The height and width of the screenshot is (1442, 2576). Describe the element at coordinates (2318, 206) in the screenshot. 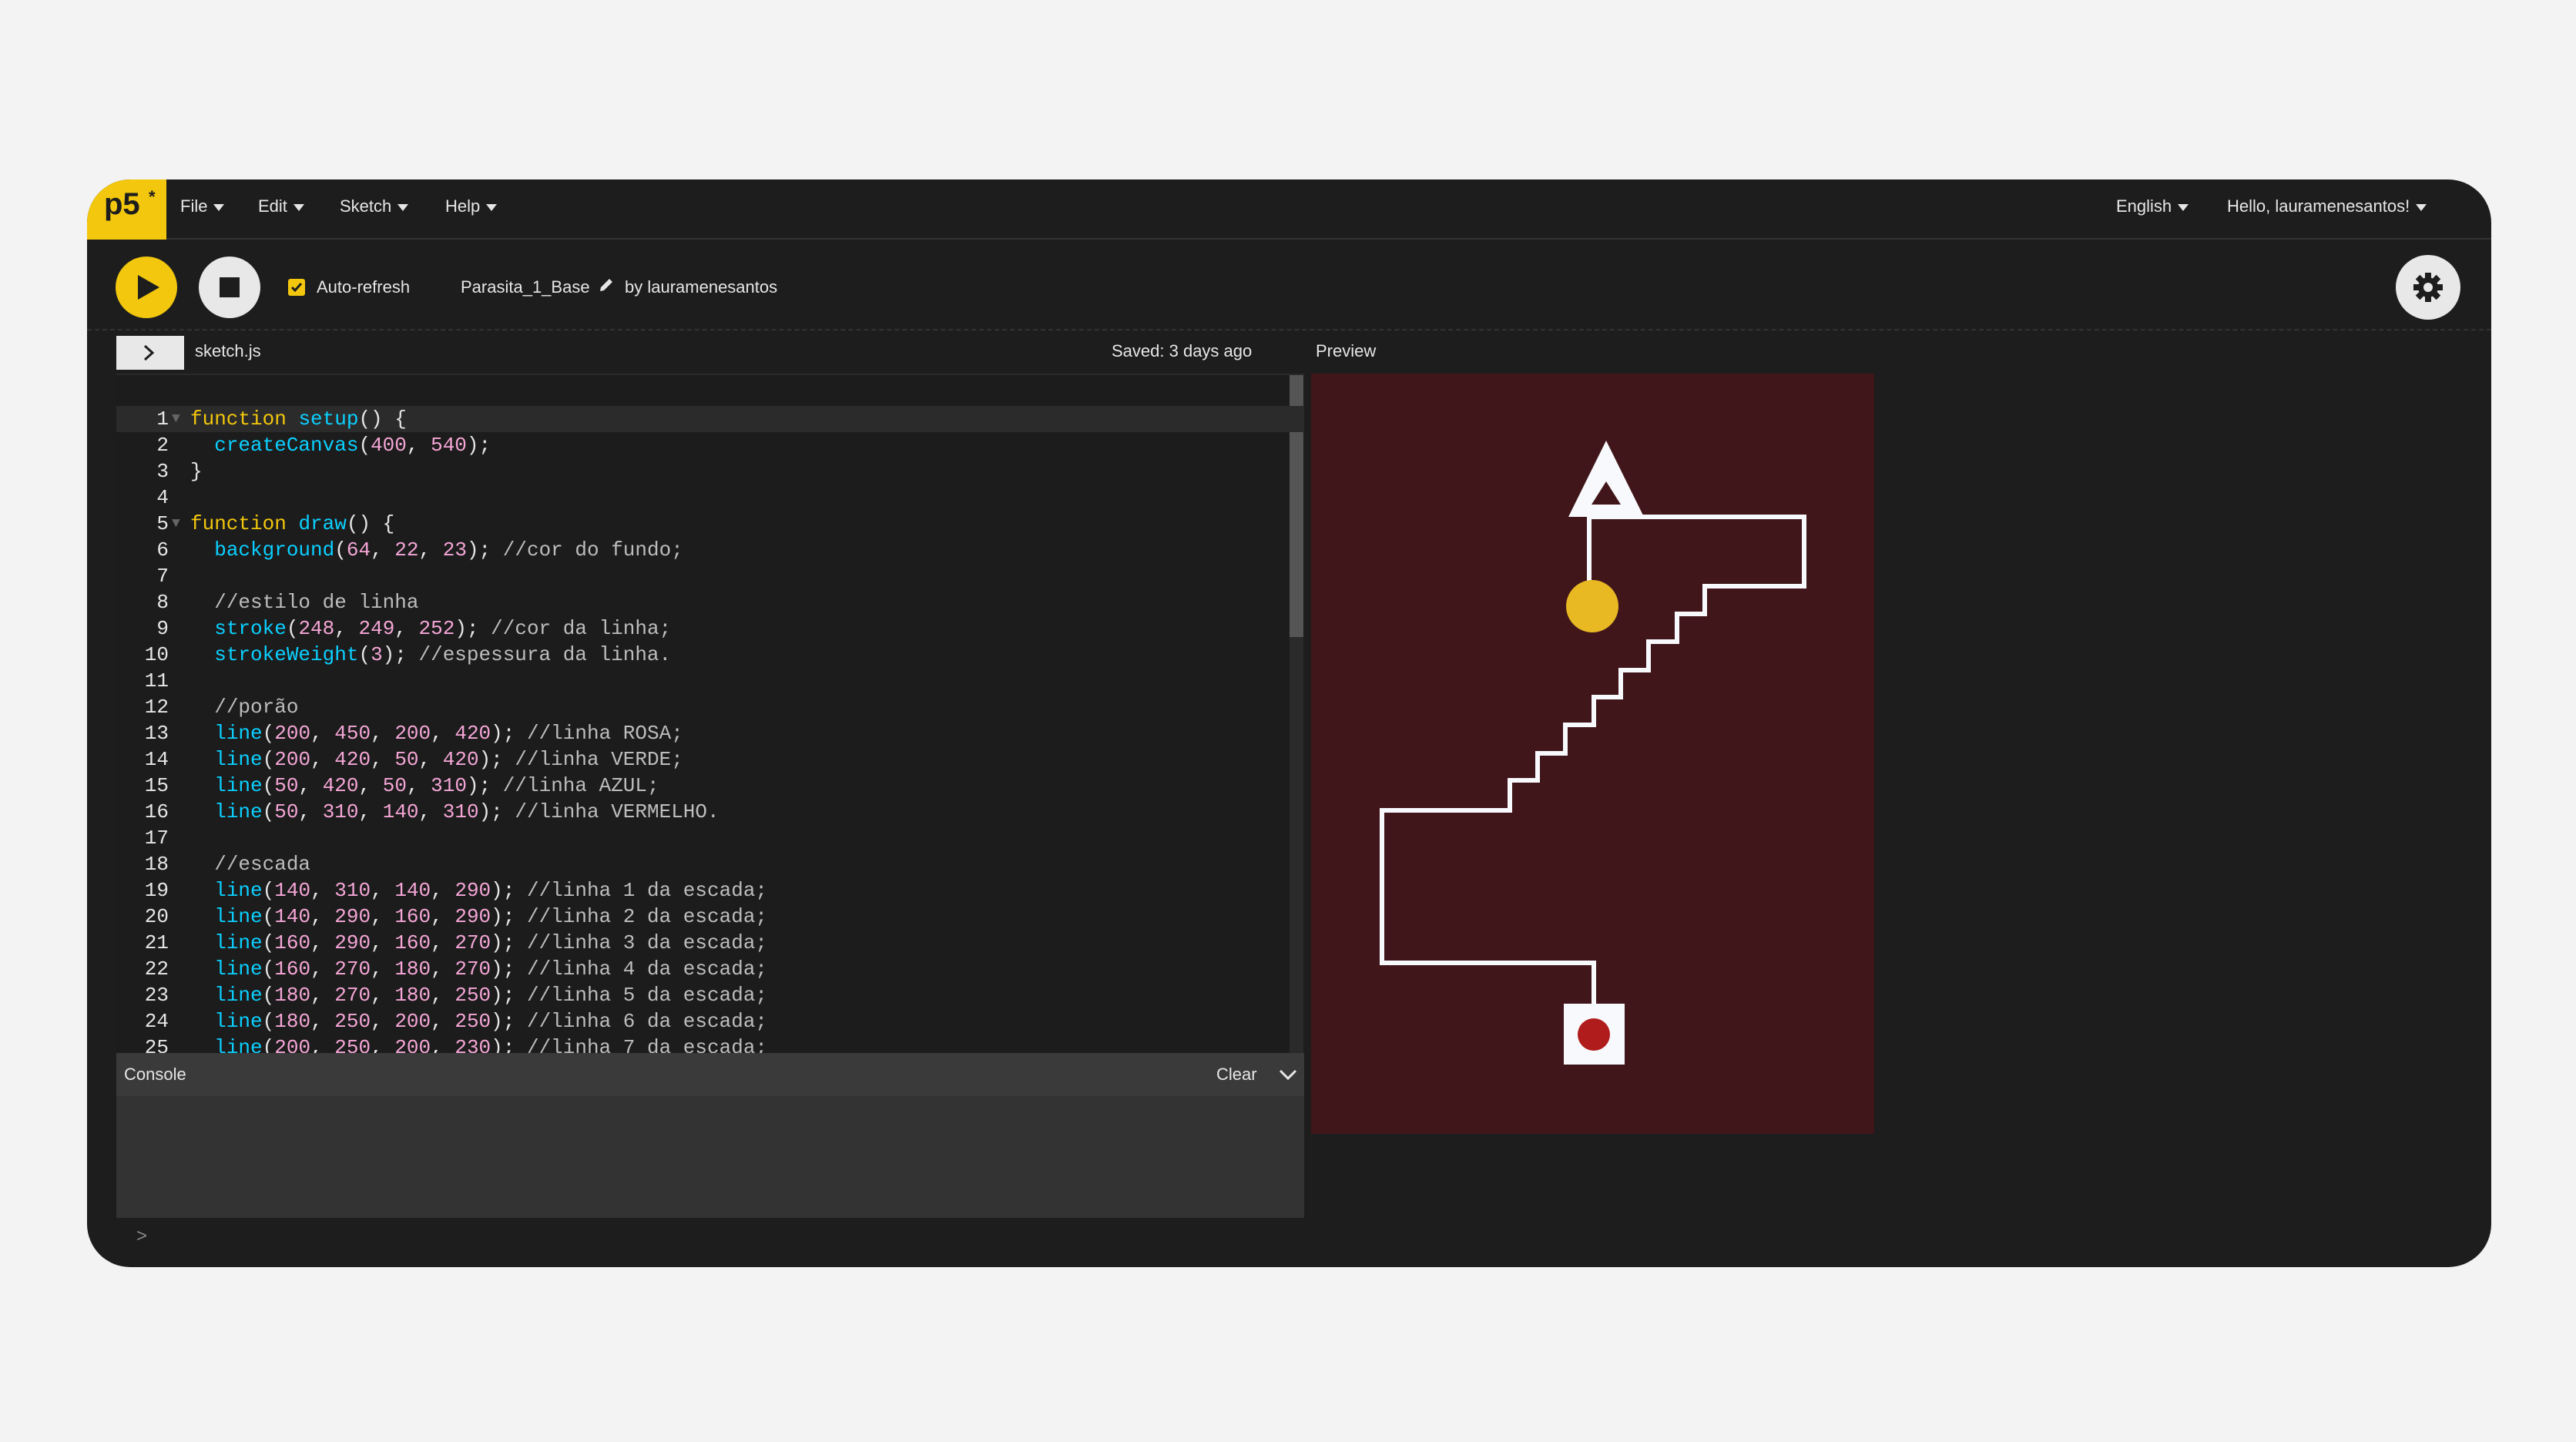

I see `user-label: Hello, lauramenesantos!` at that location.